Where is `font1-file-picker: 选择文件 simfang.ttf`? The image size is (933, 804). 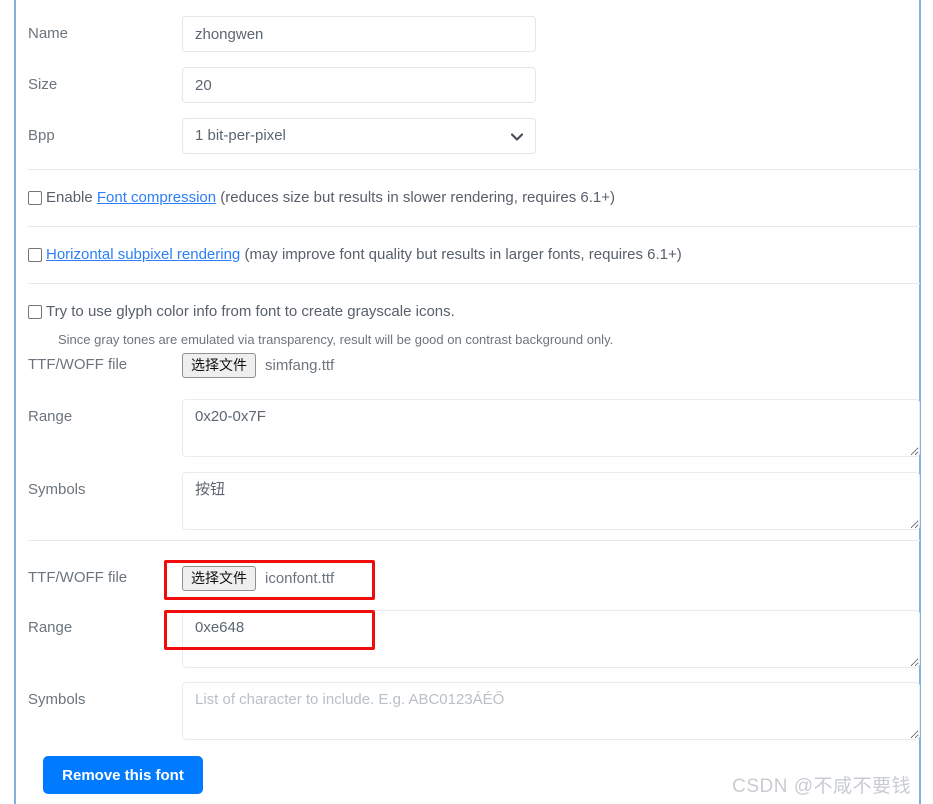 font1-file-picker: 选择文件 simfang.ttf is located at coordinates (258, 365).